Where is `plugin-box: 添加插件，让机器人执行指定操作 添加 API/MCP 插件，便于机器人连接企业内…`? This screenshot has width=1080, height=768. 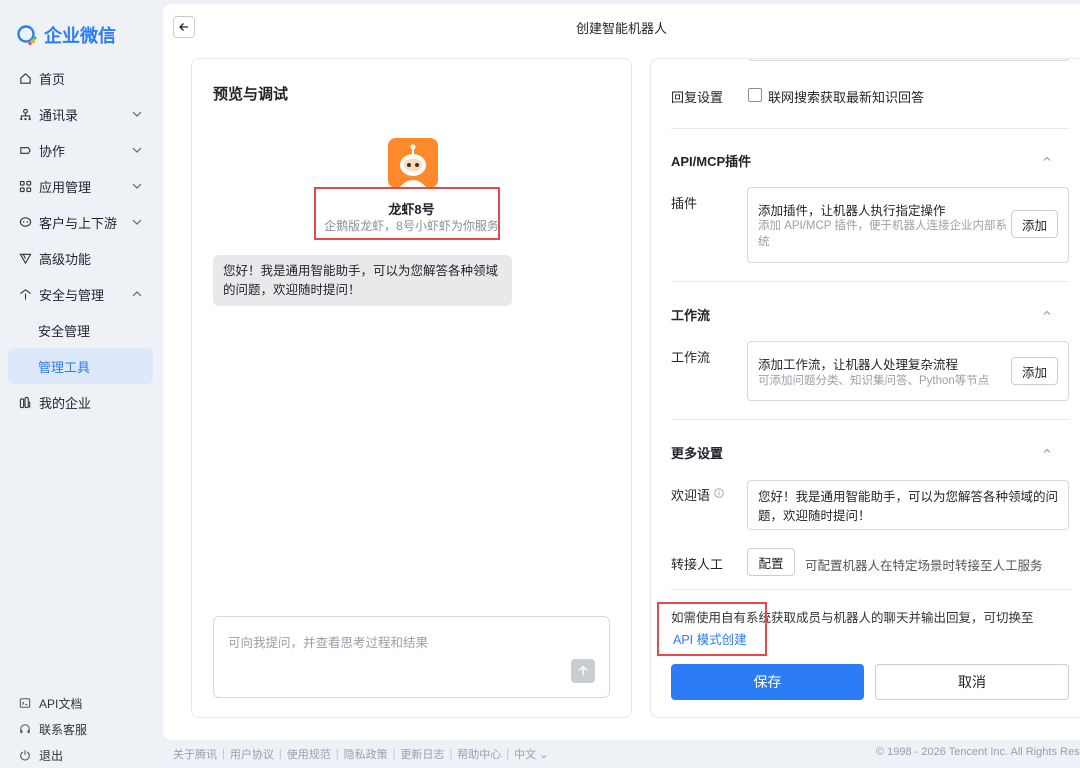
plugin-box: 添加插件，让机器人执行指定操作 添加 API/MCP 插件，便于机器人连接企业内… is located at coordinates (908, 225).